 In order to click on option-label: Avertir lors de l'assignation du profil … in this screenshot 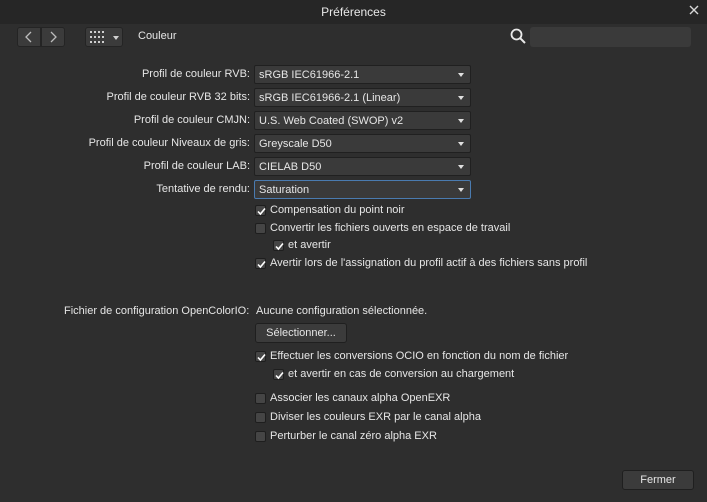, I will do `click(429, 263)`.